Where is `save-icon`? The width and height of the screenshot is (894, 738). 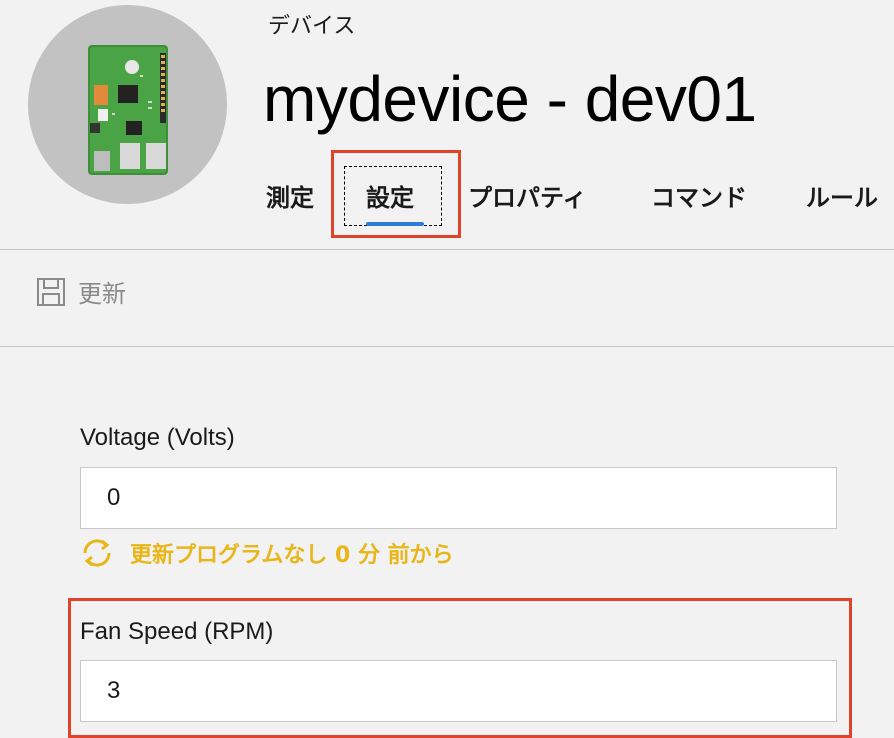 save-icon is located at coordinates (51, 291).